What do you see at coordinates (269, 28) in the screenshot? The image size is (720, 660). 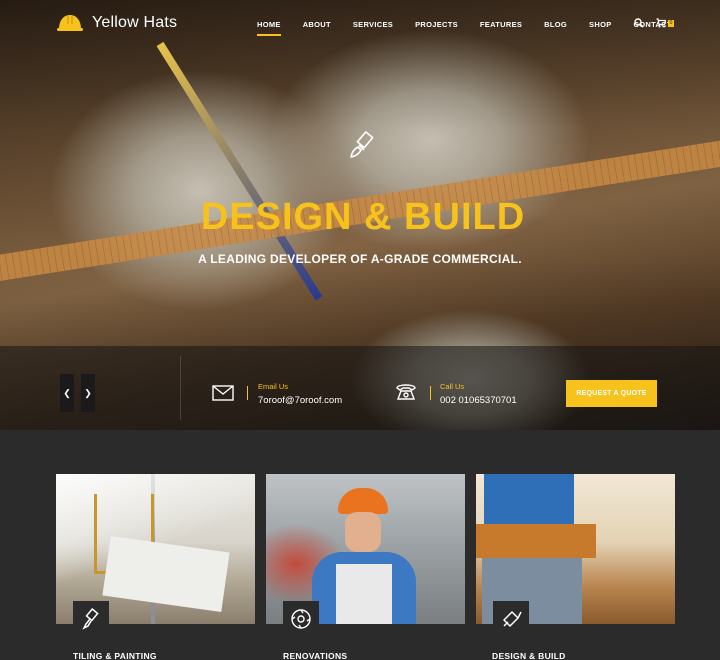 I see `menu-item-home: HOME` at bounding box center [269, 28].